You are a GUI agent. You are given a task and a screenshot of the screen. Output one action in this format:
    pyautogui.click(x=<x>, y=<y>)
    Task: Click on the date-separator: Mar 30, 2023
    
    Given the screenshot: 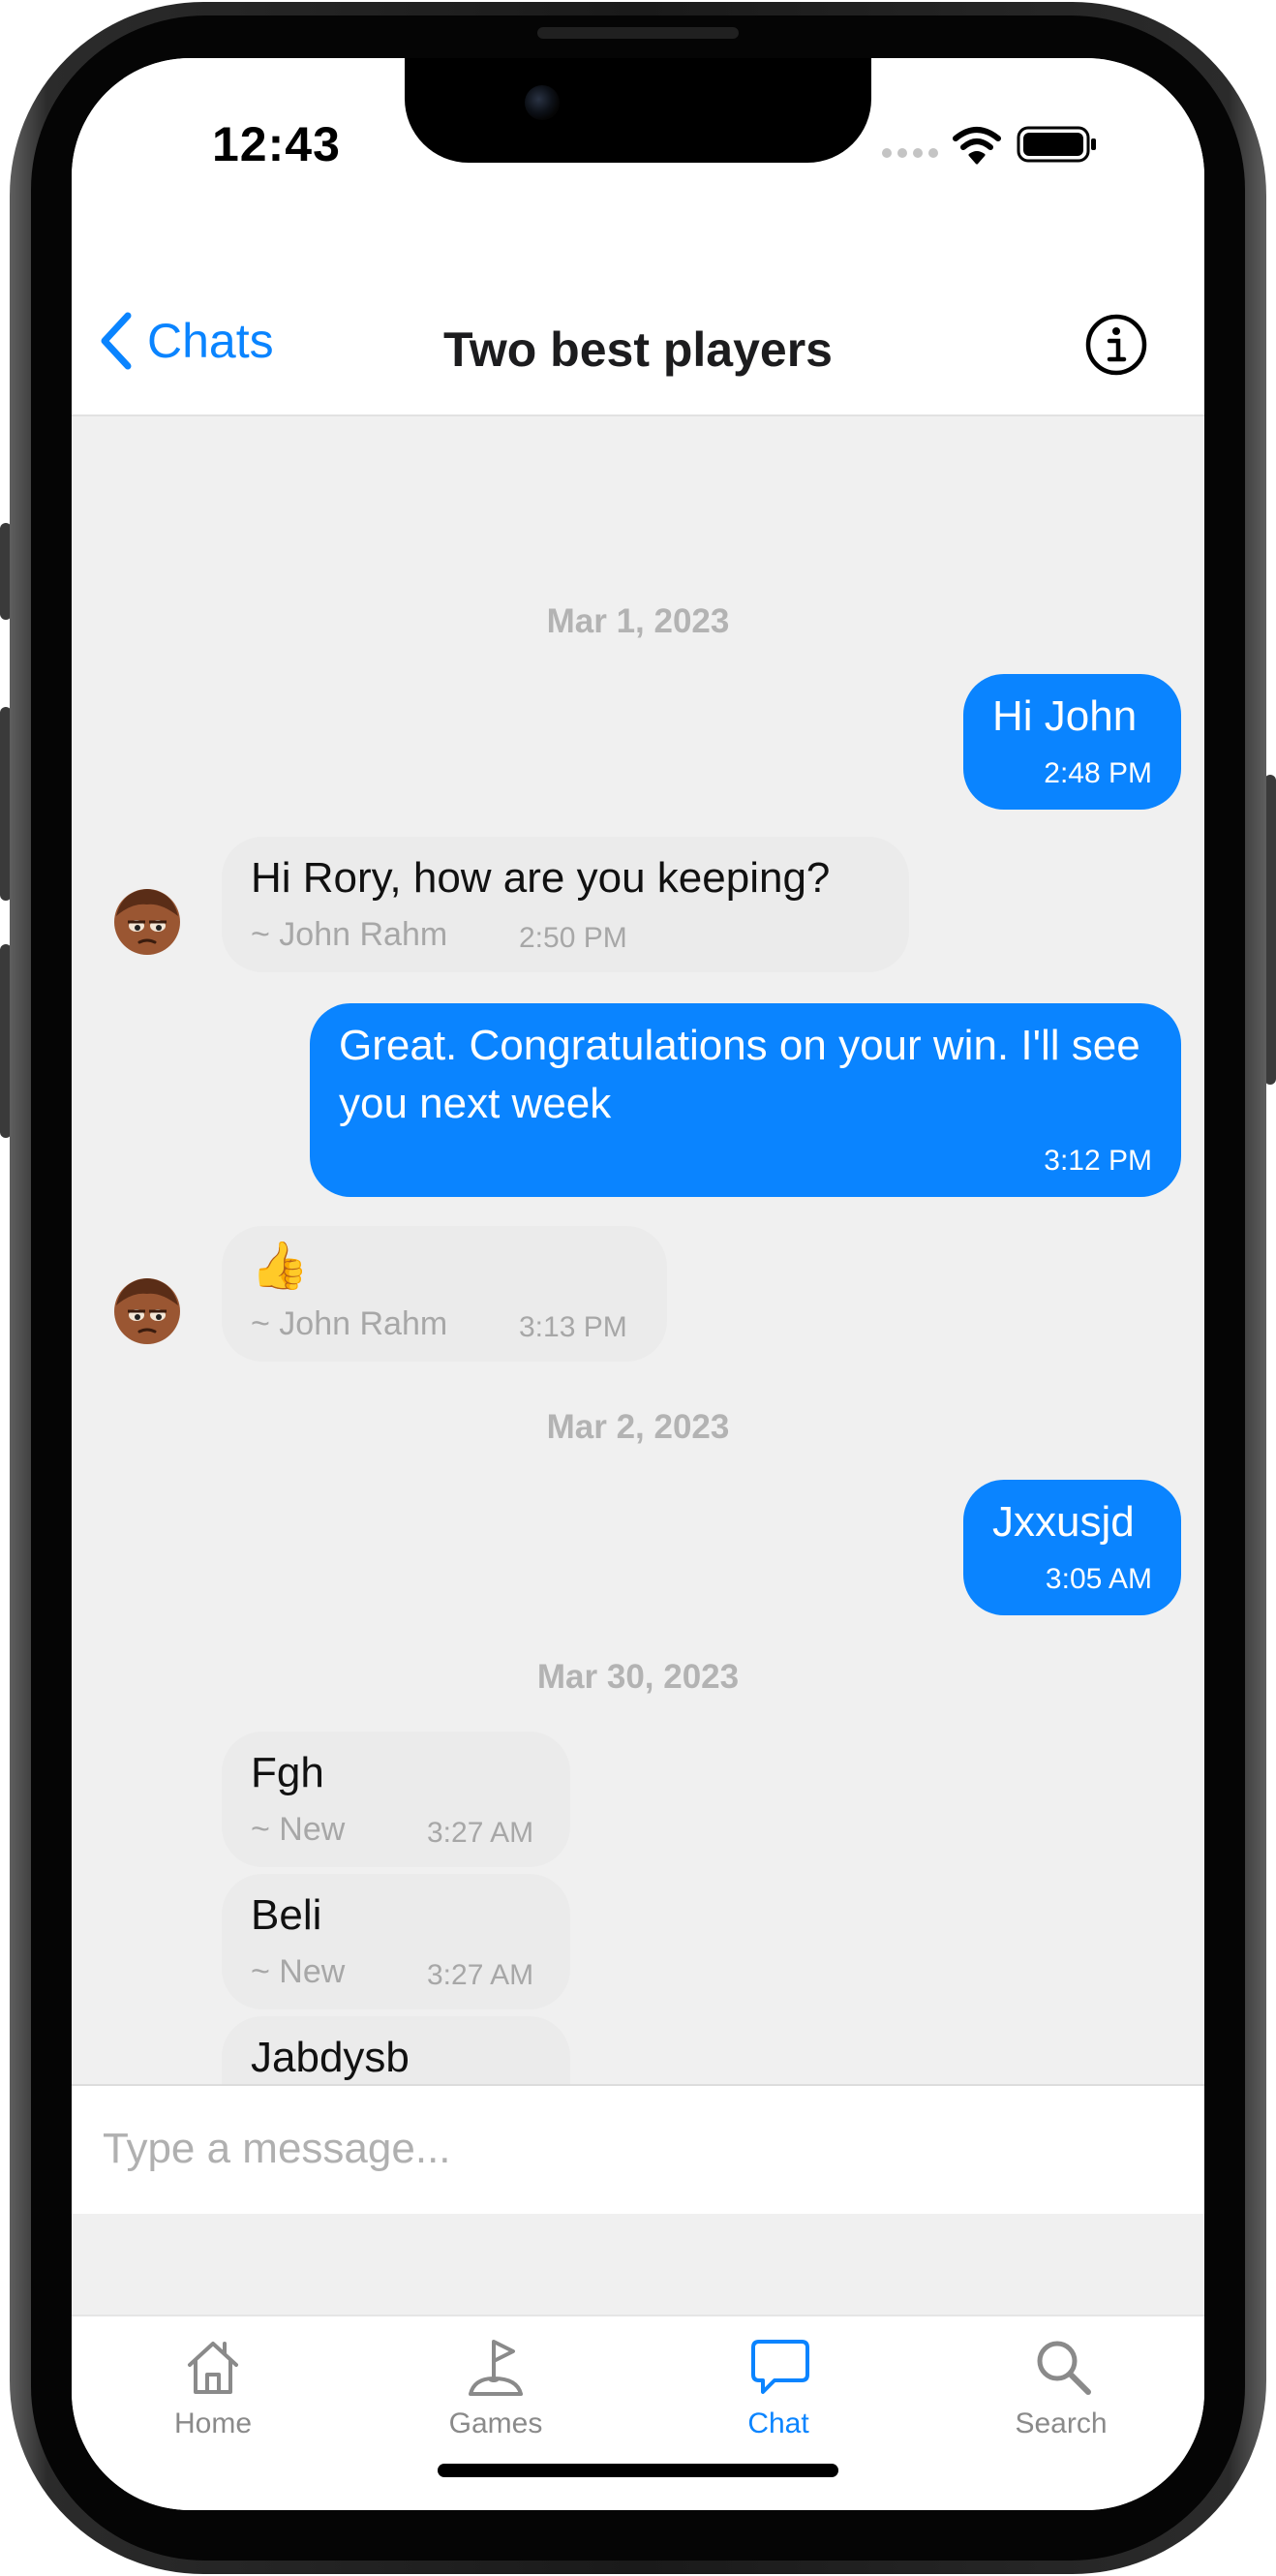 What is the action you would take?
    pyautogui.click(x=638, y=1677)
    